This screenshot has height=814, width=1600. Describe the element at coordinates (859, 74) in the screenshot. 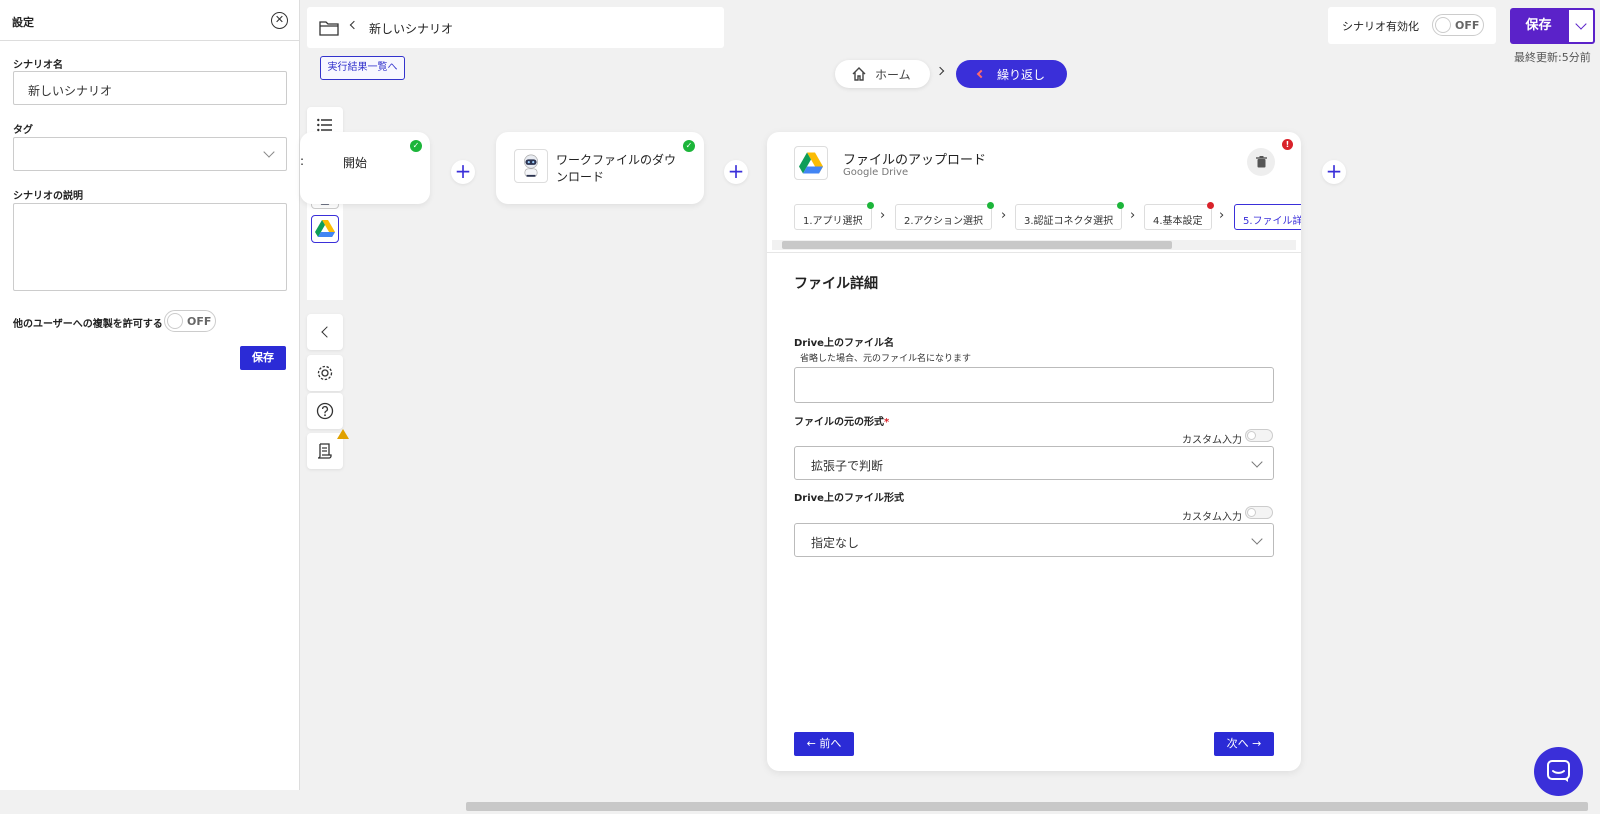

I see `home-icon` at that location.